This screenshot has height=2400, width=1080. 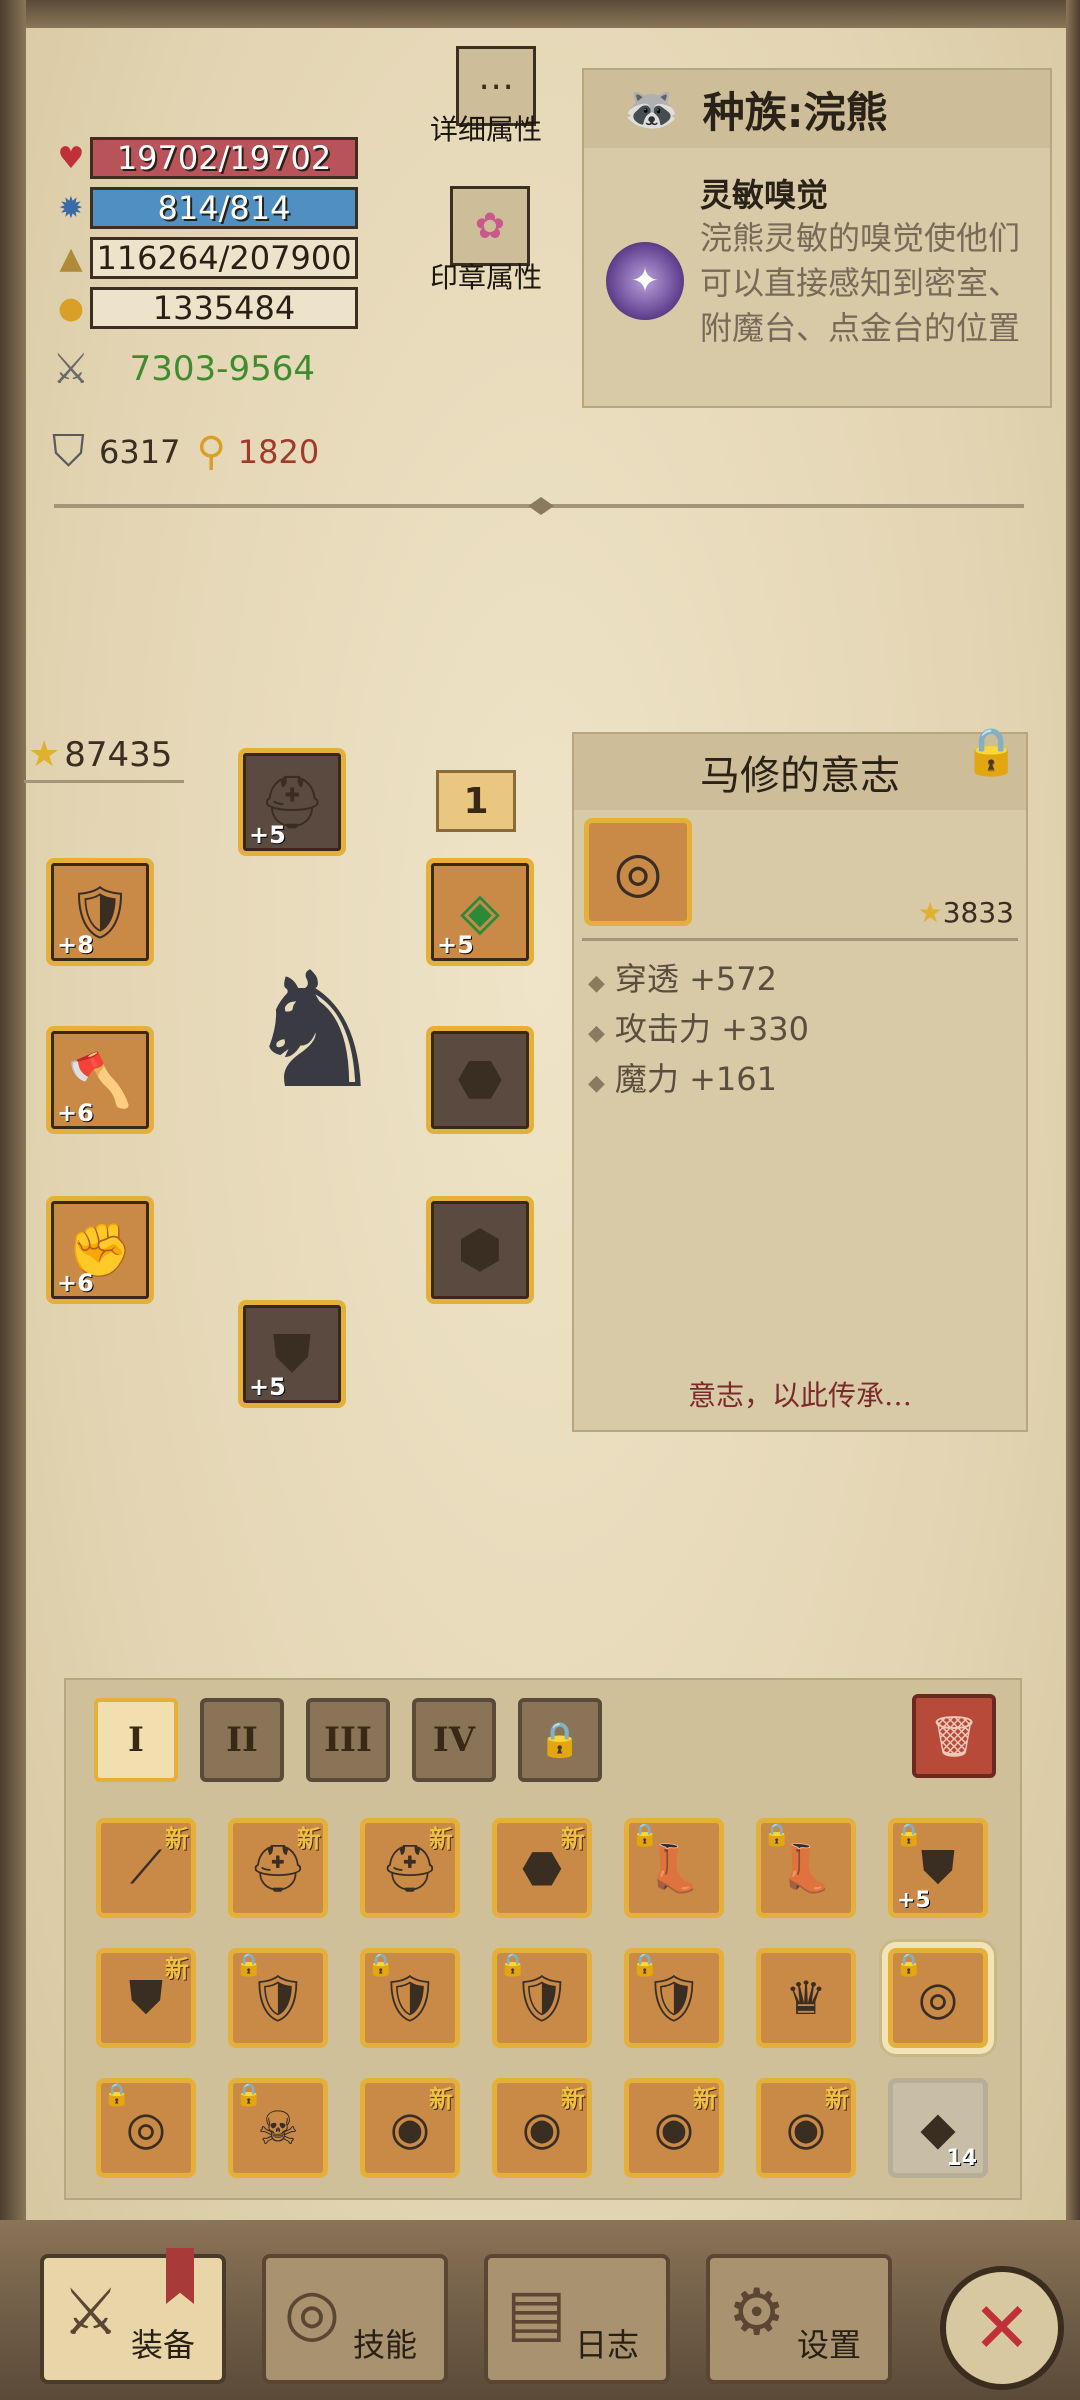 What do you see at coordinates (205, 308) in the screenshot?
I see `gold-row: ● 1335484` at bounding box center [205, 308].